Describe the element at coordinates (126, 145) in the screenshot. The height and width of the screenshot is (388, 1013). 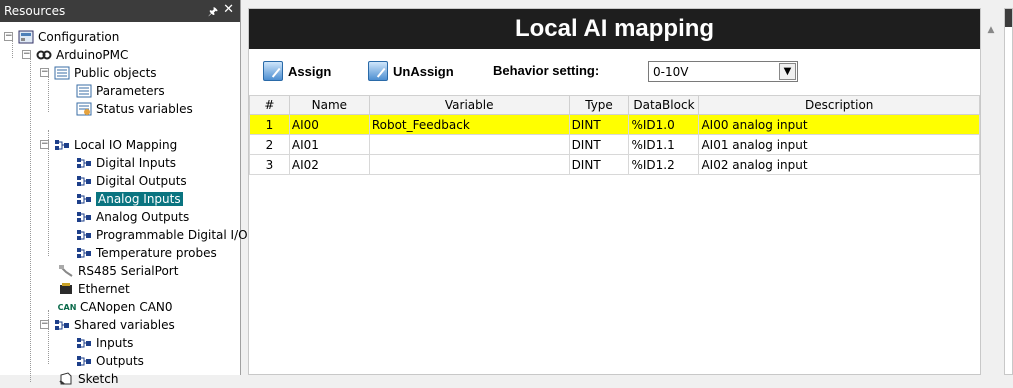
I see `tree-item-label: Local IO Mapping` at that location.